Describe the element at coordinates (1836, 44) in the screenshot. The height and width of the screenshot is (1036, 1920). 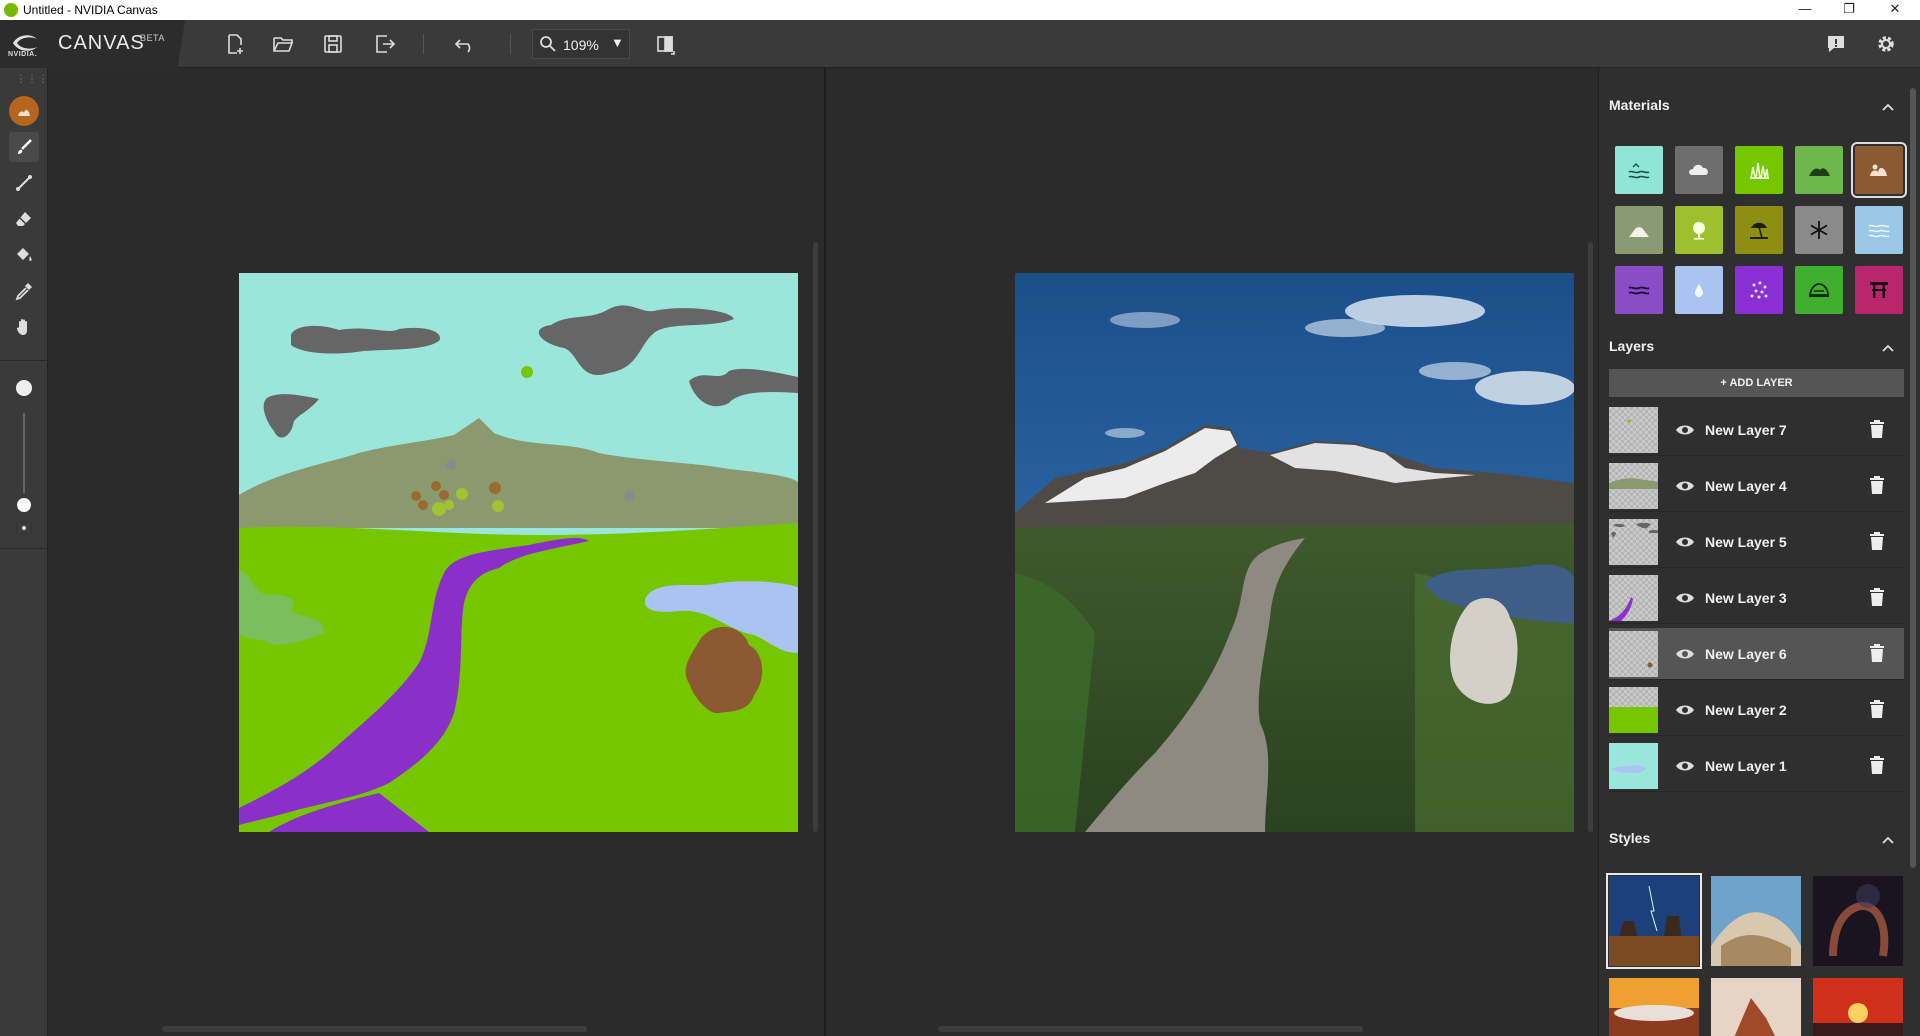
I see `feedback-icon` at that location.